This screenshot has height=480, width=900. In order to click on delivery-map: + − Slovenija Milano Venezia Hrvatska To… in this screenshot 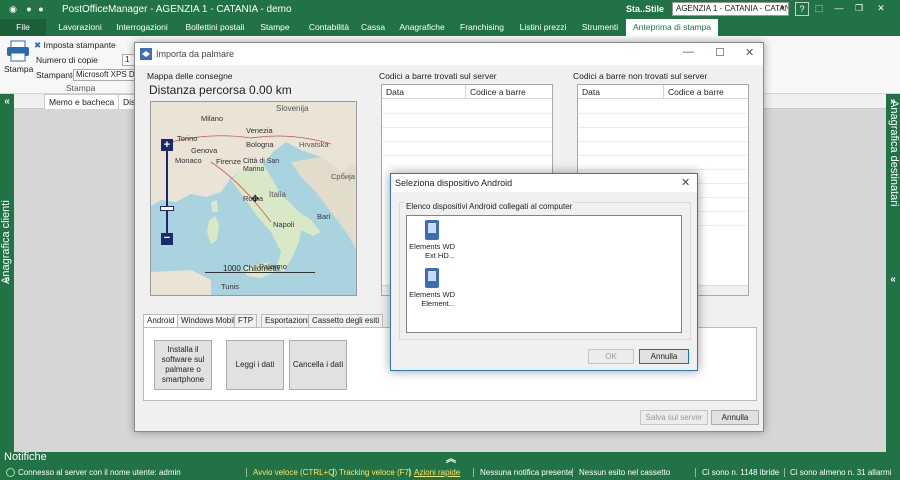, I will do `click(253, 198)`.